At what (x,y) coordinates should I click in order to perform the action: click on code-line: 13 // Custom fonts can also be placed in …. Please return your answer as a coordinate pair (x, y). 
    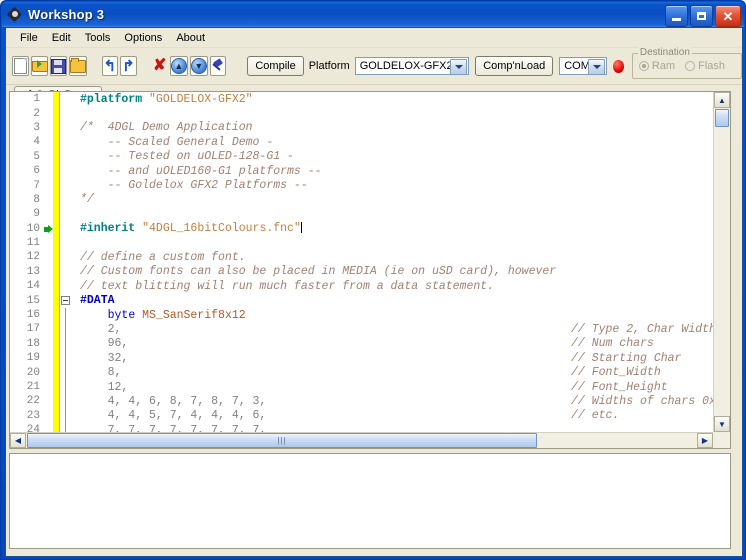
    Looking at the image, I should click on (361, 272).